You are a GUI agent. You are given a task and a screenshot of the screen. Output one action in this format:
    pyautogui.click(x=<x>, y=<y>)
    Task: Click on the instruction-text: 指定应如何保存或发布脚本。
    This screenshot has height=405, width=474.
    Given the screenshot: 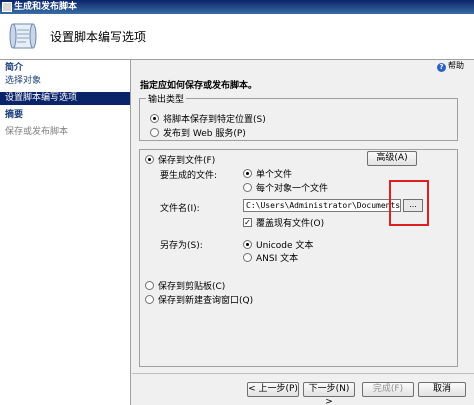 What is the action you would take?
    pyautogui.click(x=199, y=86)
    